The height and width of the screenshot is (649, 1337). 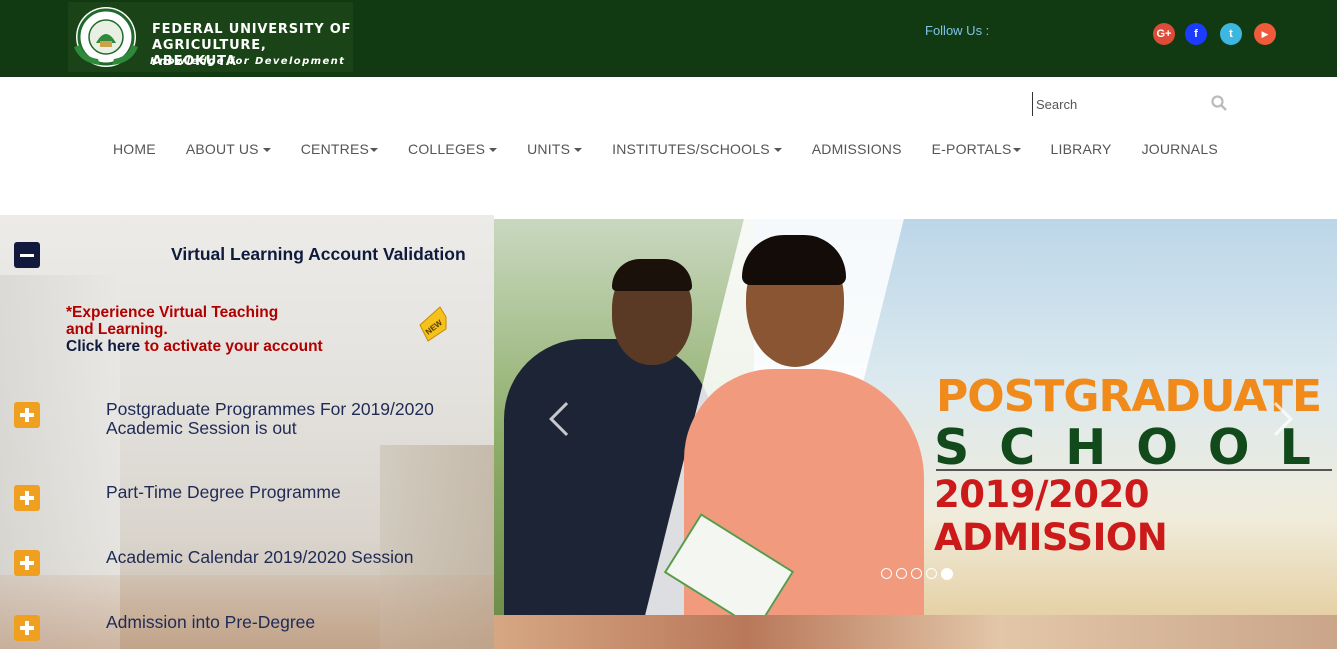 What do you see at coordinates (252, 29) in the screenshot?
I see `logo-title-line1: FEDERAL UNIVERSITY OF` at bounding box center [252, 29].